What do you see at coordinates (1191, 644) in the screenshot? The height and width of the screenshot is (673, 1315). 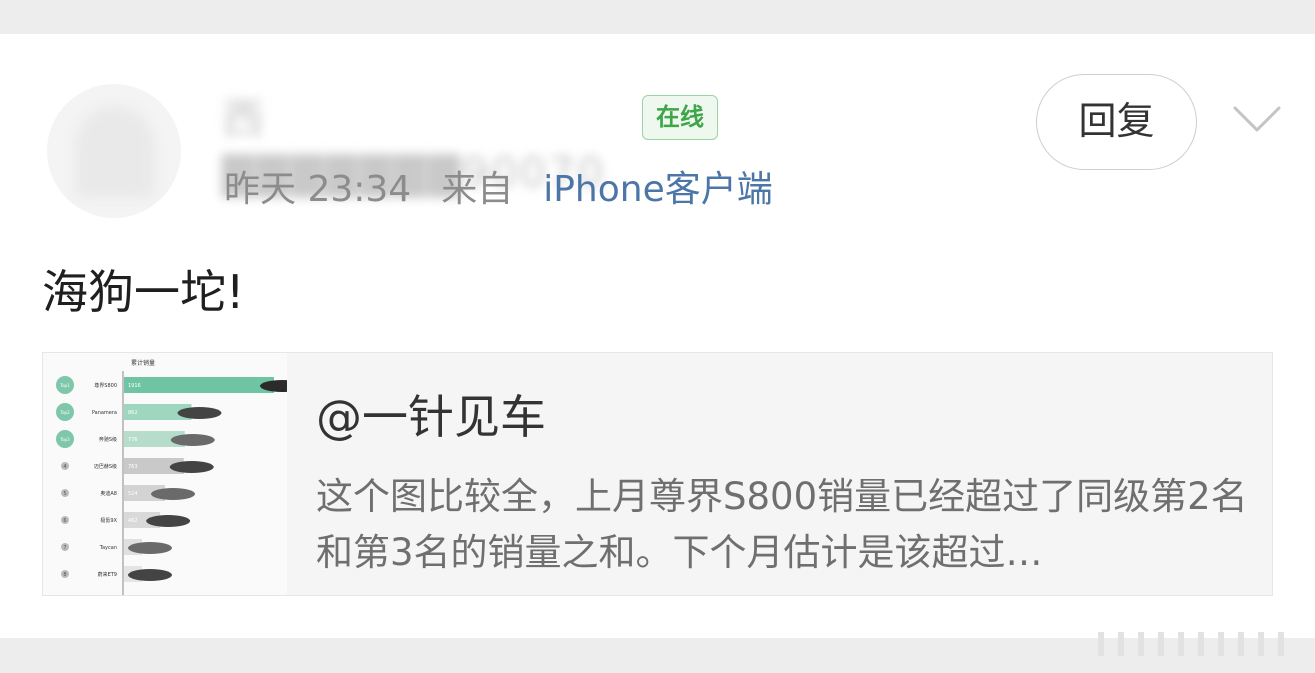 I see `watermark-lines-icon` at bounding box center [1191, 644].